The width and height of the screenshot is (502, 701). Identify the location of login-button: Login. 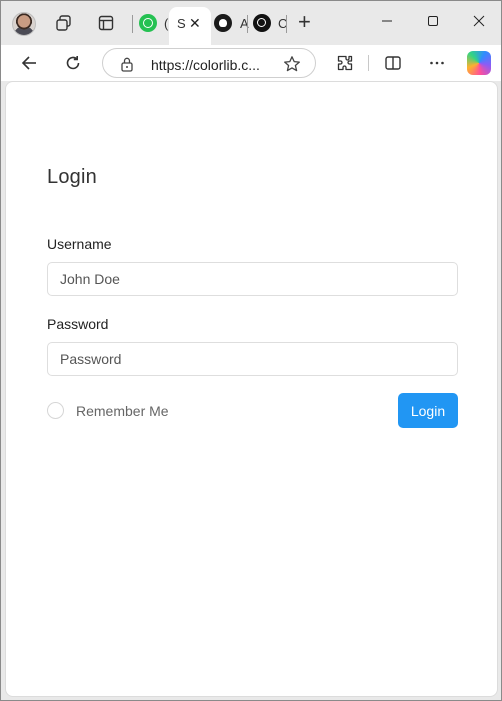
(428, 410).